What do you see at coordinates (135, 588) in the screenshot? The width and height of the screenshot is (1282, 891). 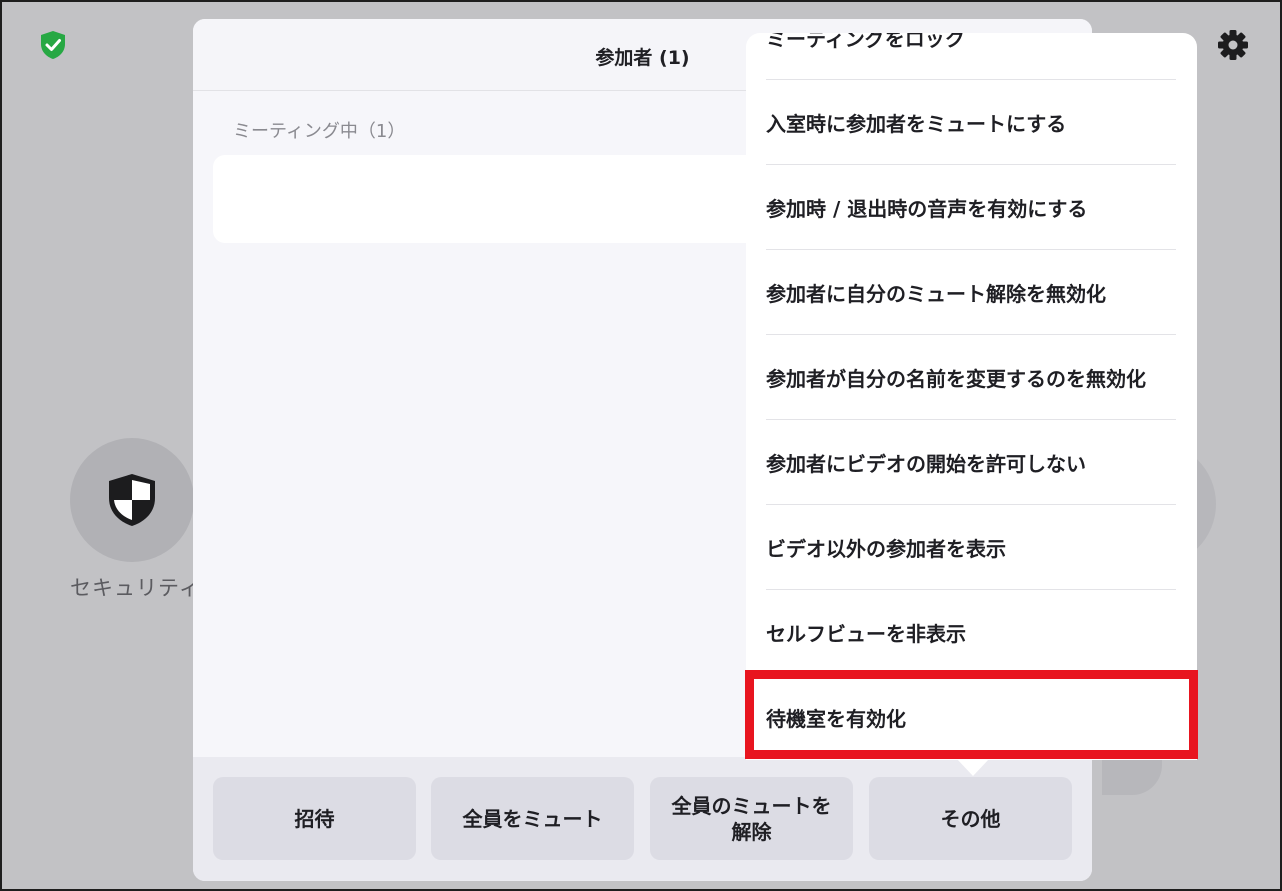 I see `security-label: セキュリティ` at bounding box center [135, 588].